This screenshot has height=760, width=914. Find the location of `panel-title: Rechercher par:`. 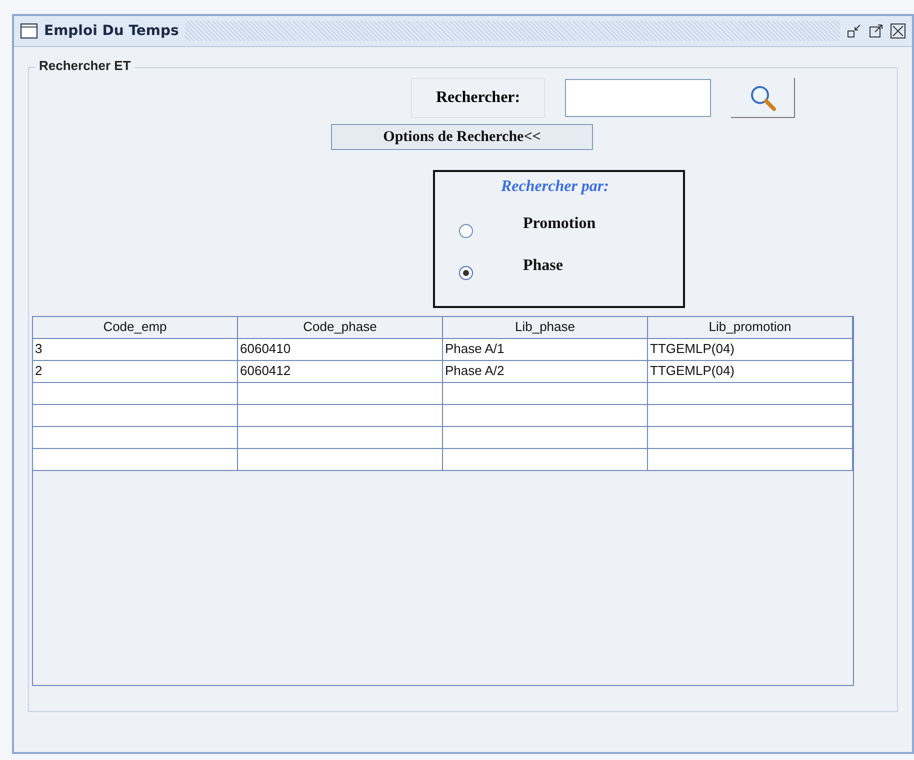

panel-title: Rechercher par: is located at coordinates (555, 187).